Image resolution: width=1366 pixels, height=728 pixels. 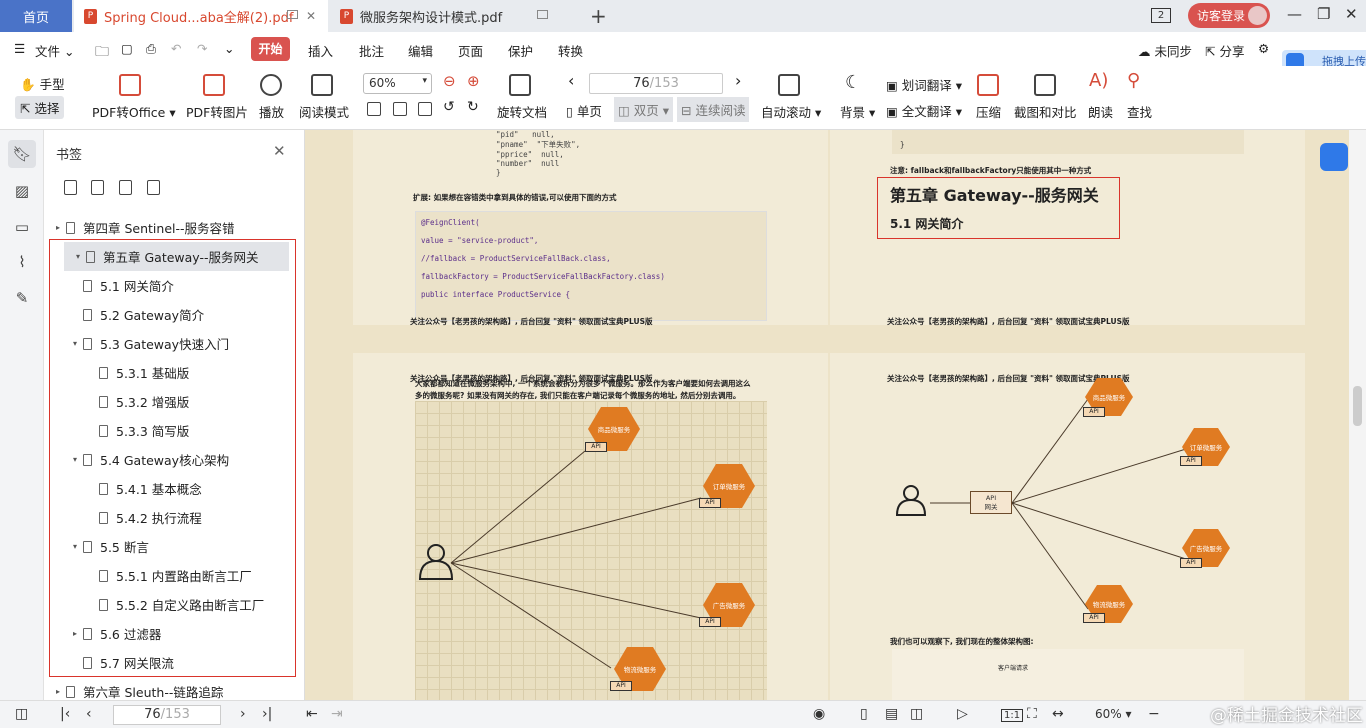 I want to click on bookmark-panel-icon: 🔖︎, so click(x=22, y=154).